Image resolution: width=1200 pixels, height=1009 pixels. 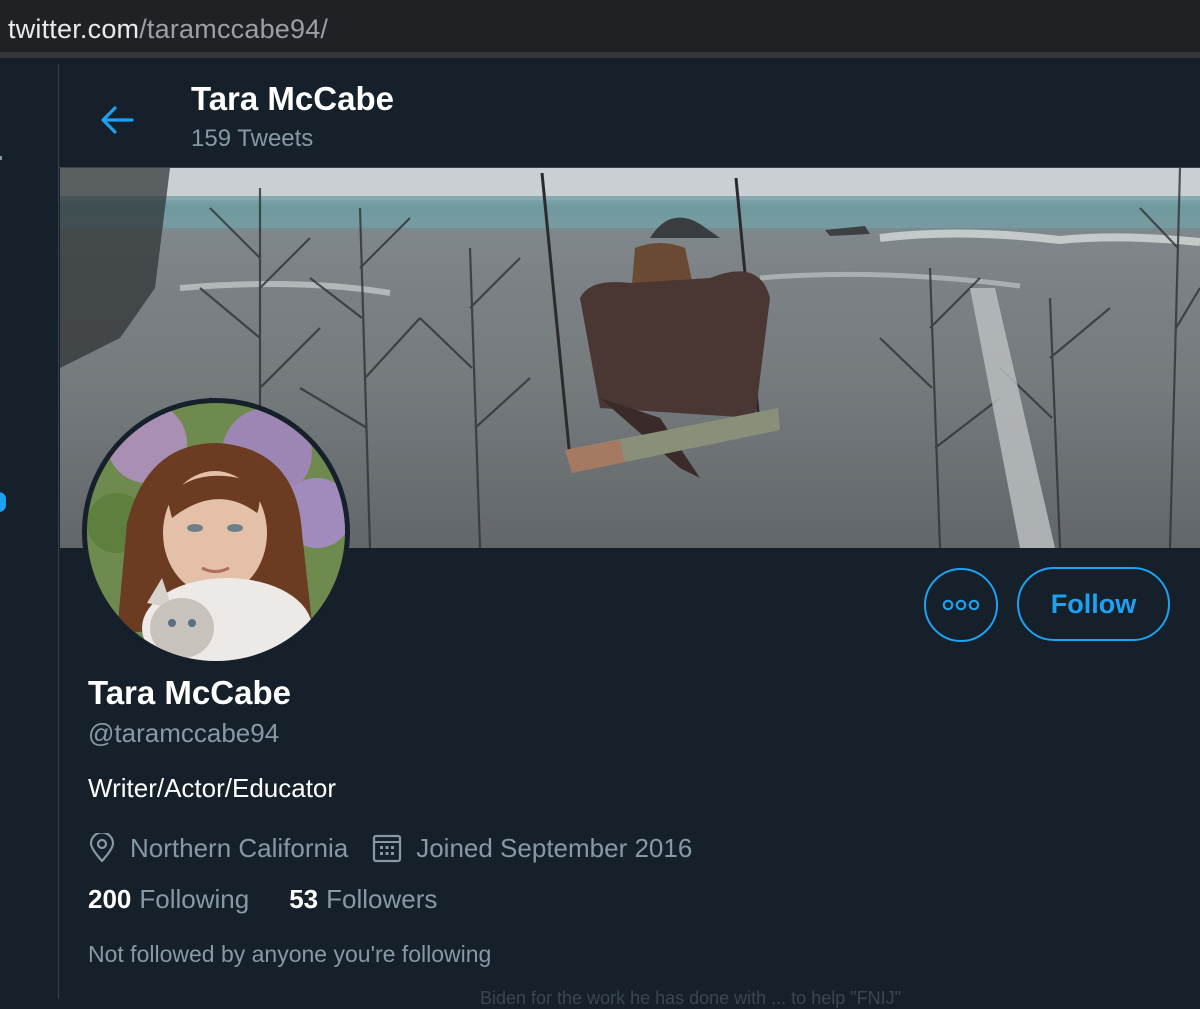 What do you see at coordinates (290, 954) in the screenshot?
I see `not-followed-note: Not followed by anyone you're following` at bounding box center [290, 954].